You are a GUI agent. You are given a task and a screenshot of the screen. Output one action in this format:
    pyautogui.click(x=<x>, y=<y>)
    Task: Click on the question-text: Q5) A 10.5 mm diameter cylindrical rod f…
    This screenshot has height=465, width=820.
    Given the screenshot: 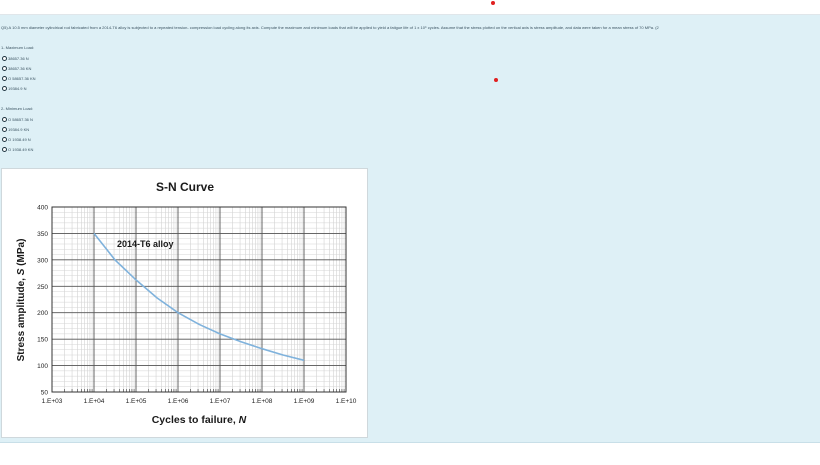 What is the action you would take?
    pyautogui.click(x=330, y=27)
    